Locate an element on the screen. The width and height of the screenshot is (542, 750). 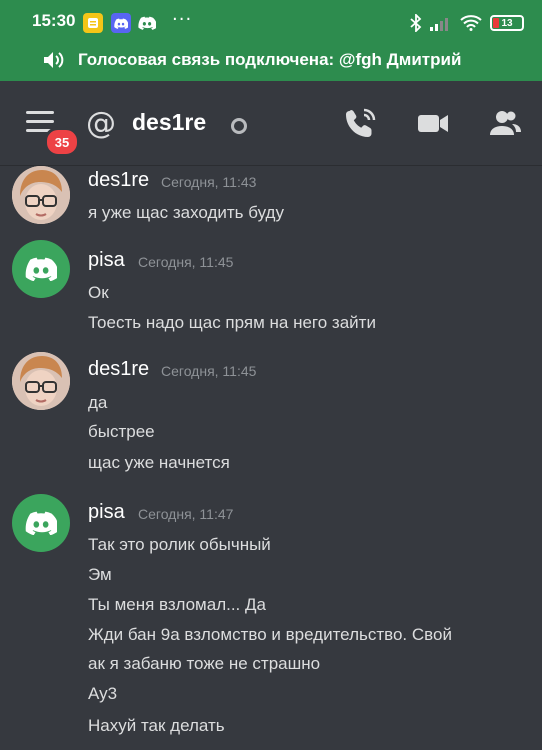
channel-header: 35 @ des1re is located at coordinates (271, 123).